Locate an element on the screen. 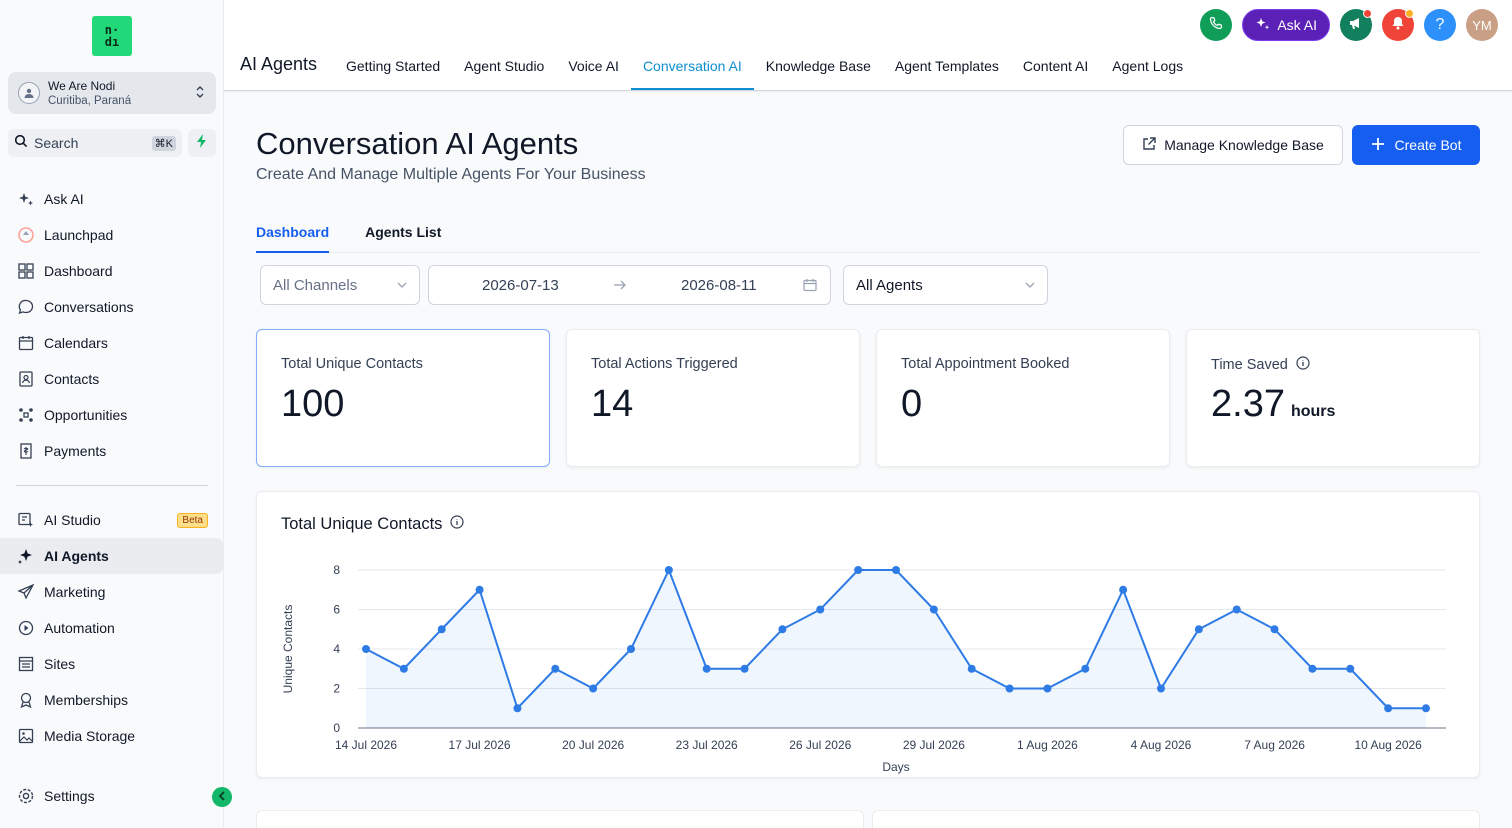  search-label: Search is located at coordinates (56, 143).